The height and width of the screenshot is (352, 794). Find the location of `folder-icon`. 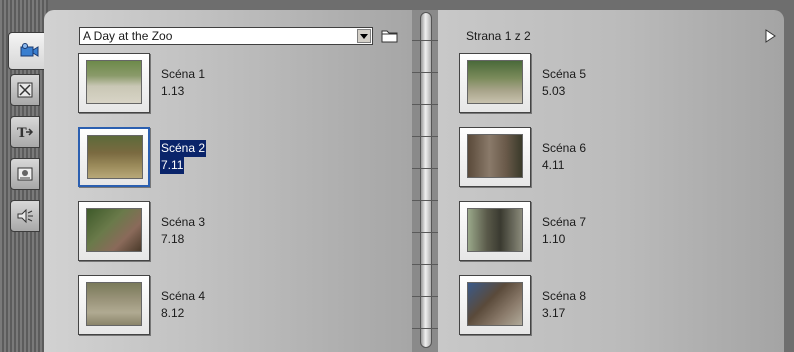

folder-icon is located at coordinates (390, 36).